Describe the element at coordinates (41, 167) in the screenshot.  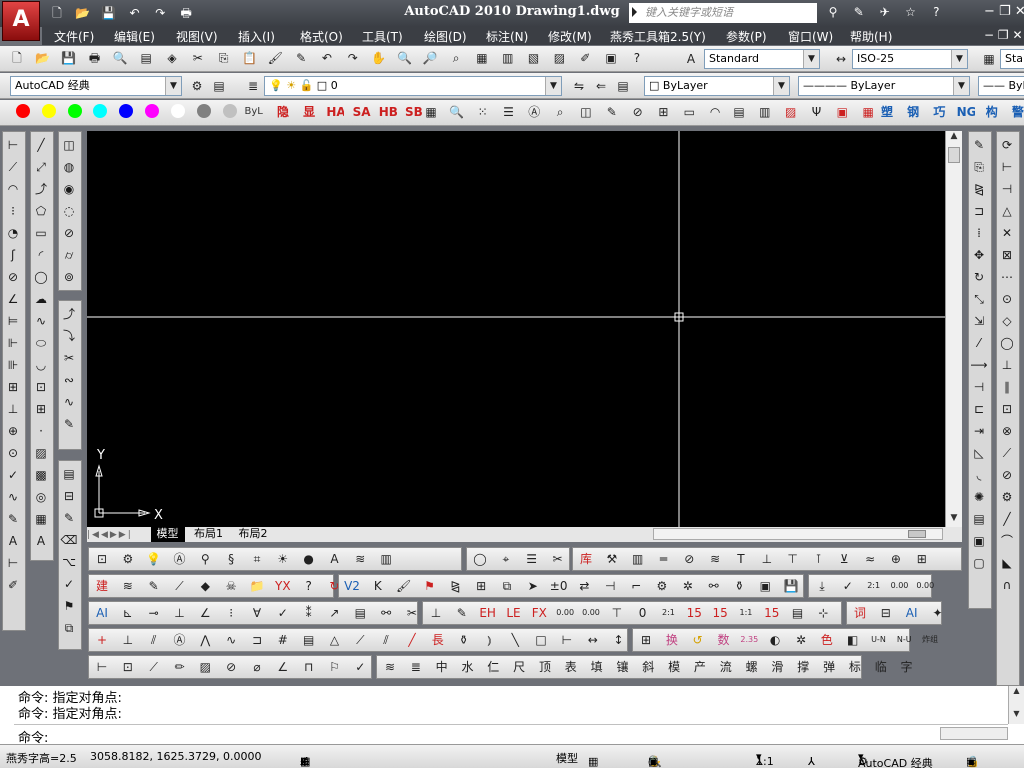
I see `xline-icon: ⤢` at that location.